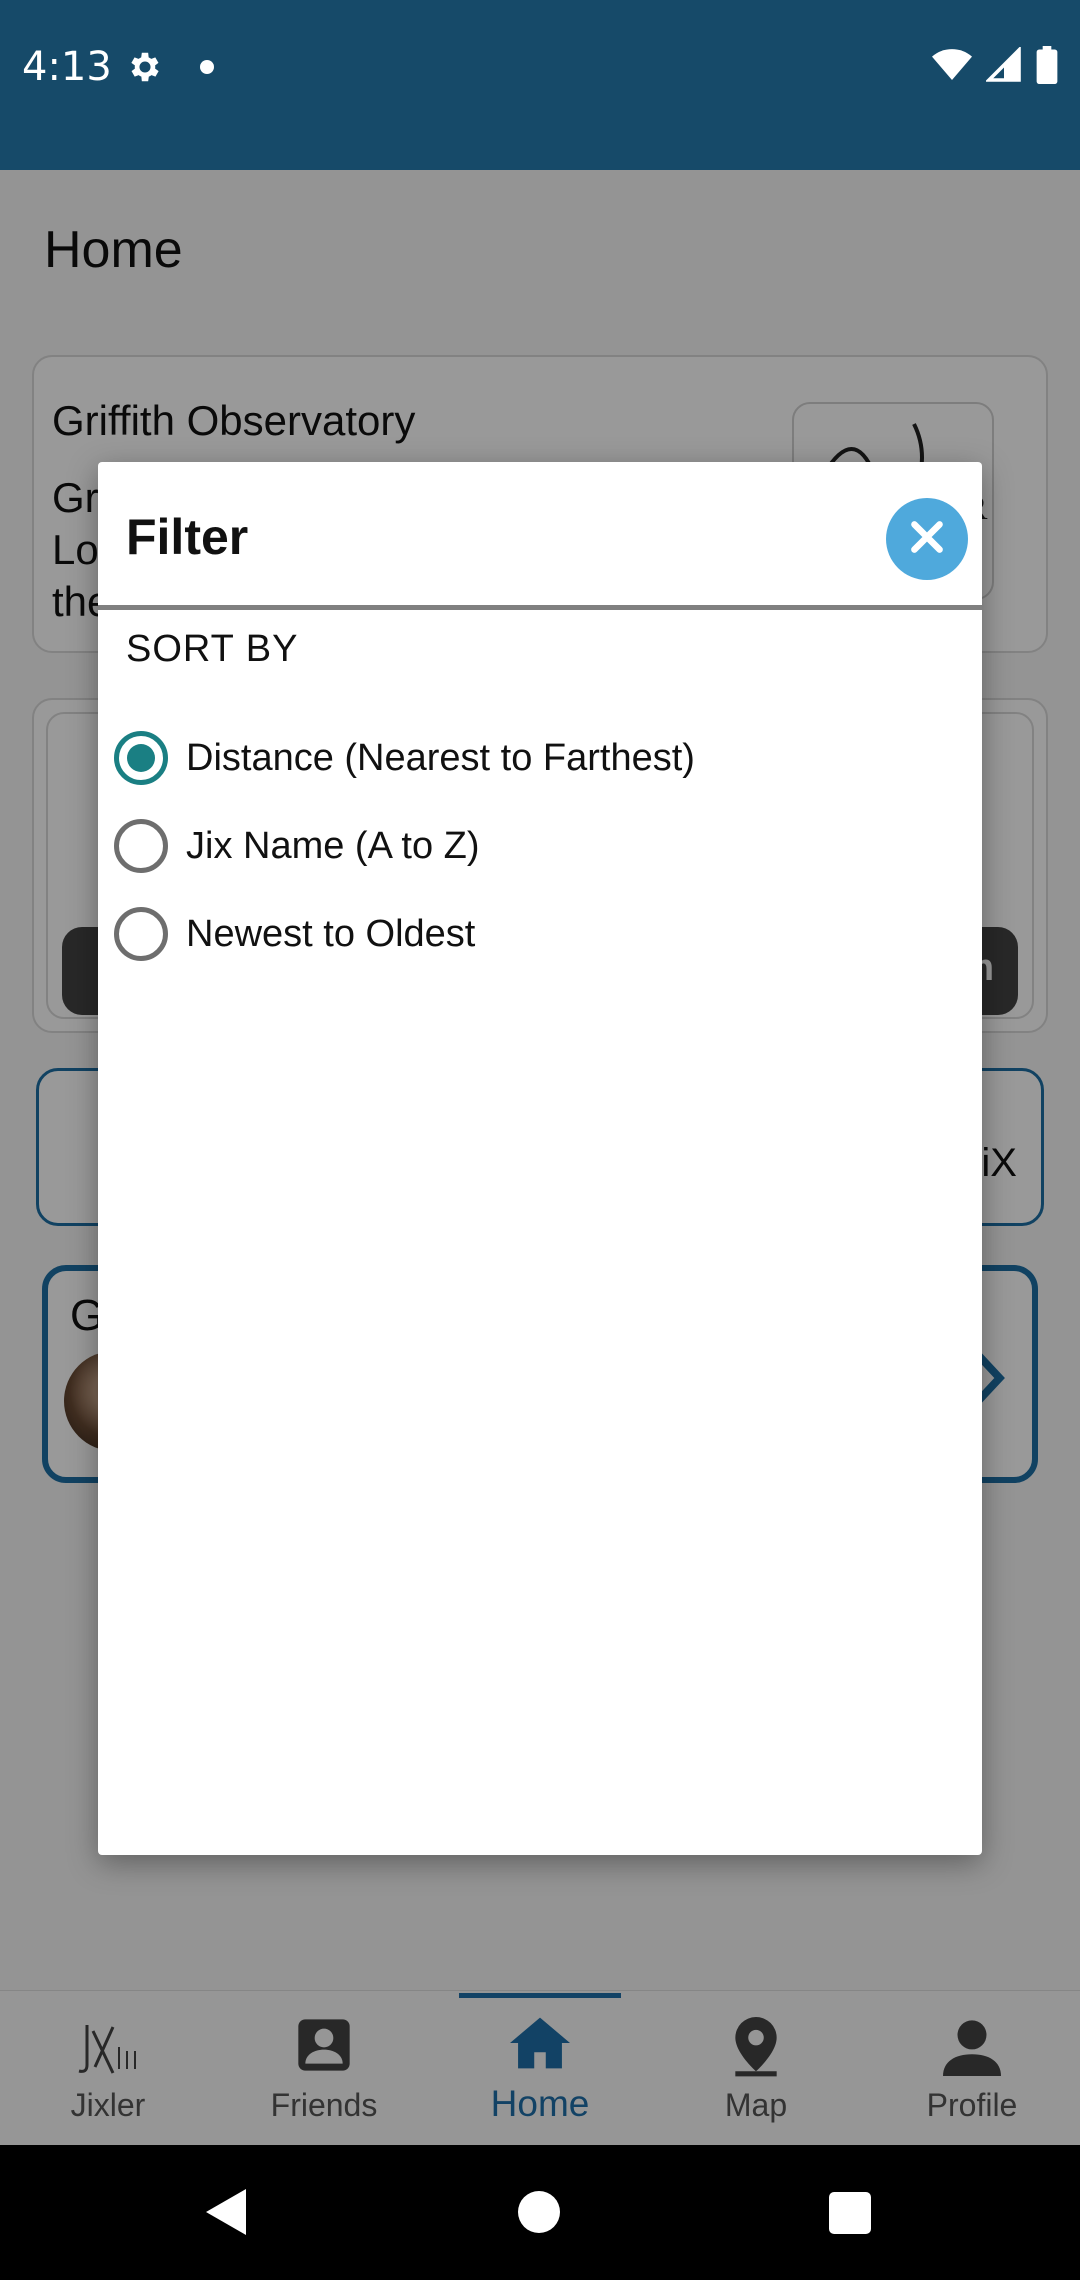 The height and width of the screenshot is (2280, 1080). Describe the element at coordinates (540, 536) in the screenshot. I see `filter-dialog-header: Filter` at that location.